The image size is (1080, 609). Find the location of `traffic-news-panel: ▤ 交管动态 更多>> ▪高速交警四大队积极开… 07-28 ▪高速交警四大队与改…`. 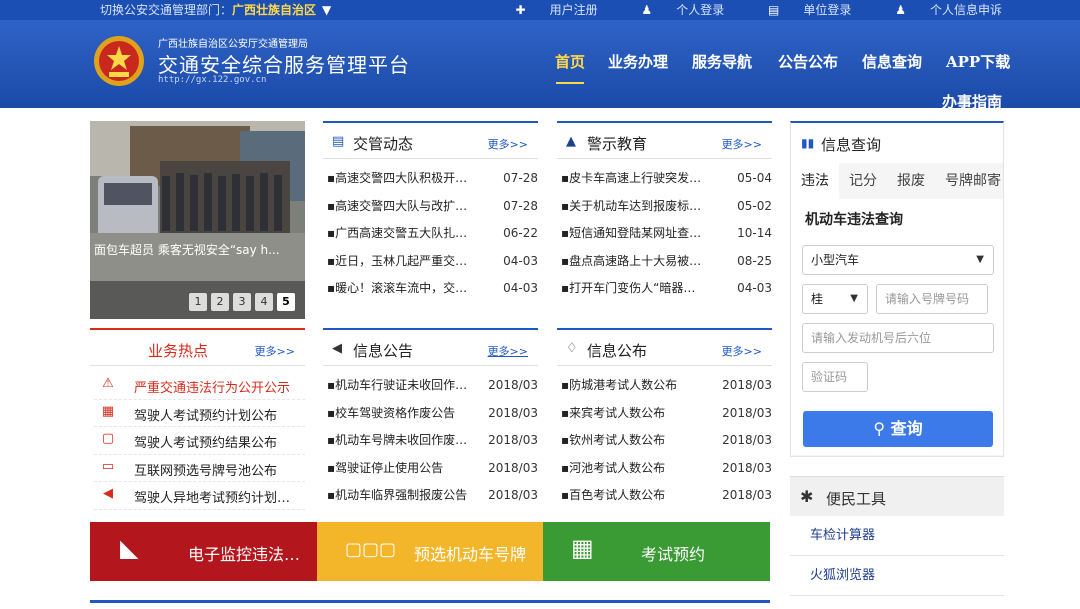

traffic-news-panel: ▤ 交管动态 更多>> ▪高速交警四大队积极开… 07-28 ▪高速交警四大队与改… is located at coordinates (430, 216).